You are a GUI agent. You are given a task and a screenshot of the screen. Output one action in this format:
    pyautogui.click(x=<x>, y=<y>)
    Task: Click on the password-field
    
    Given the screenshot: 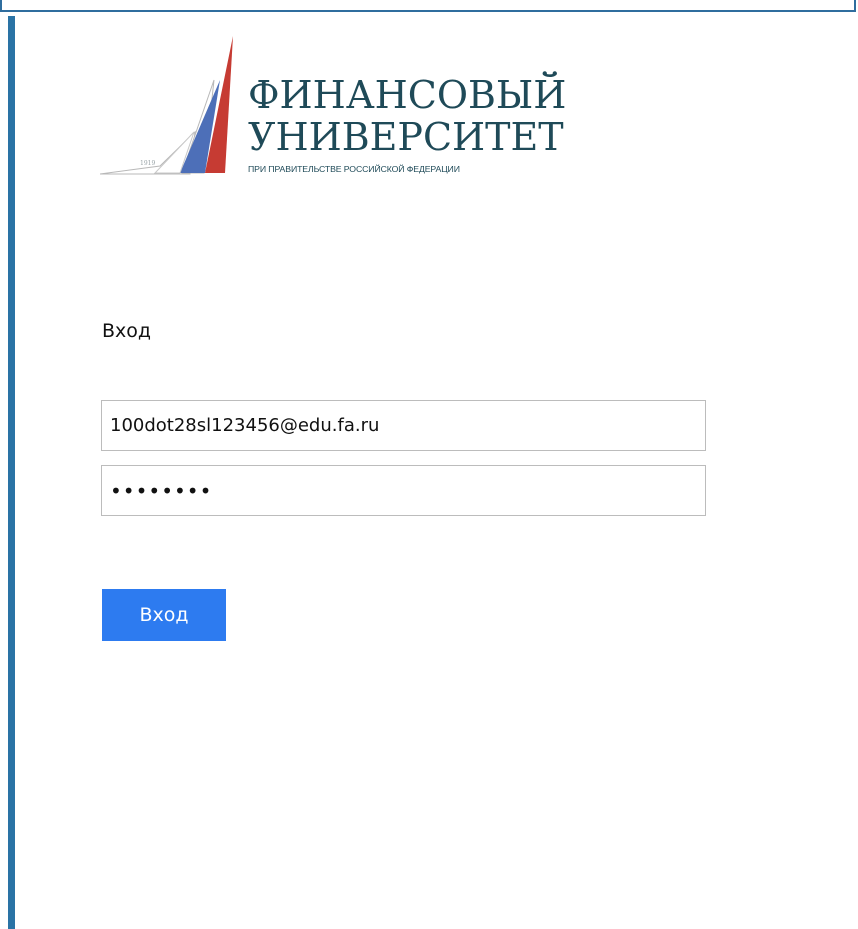 What is the action you would take?
    pyautogui.click(x=403, y=490)
    